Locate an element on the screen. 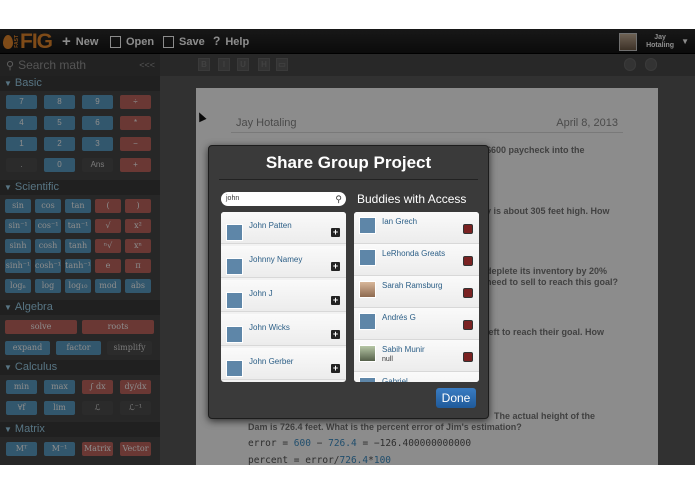 The width and height of the screenshot is (695, 494). result-name: John J is located at coordinates (261, 293).